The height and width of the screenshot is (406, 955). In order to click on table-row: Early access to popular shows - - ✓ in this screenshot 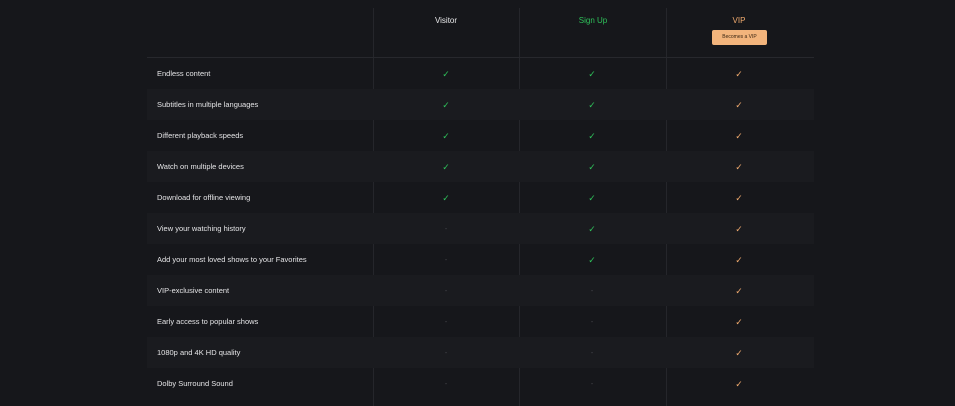, I will do `click(480, 321)`.